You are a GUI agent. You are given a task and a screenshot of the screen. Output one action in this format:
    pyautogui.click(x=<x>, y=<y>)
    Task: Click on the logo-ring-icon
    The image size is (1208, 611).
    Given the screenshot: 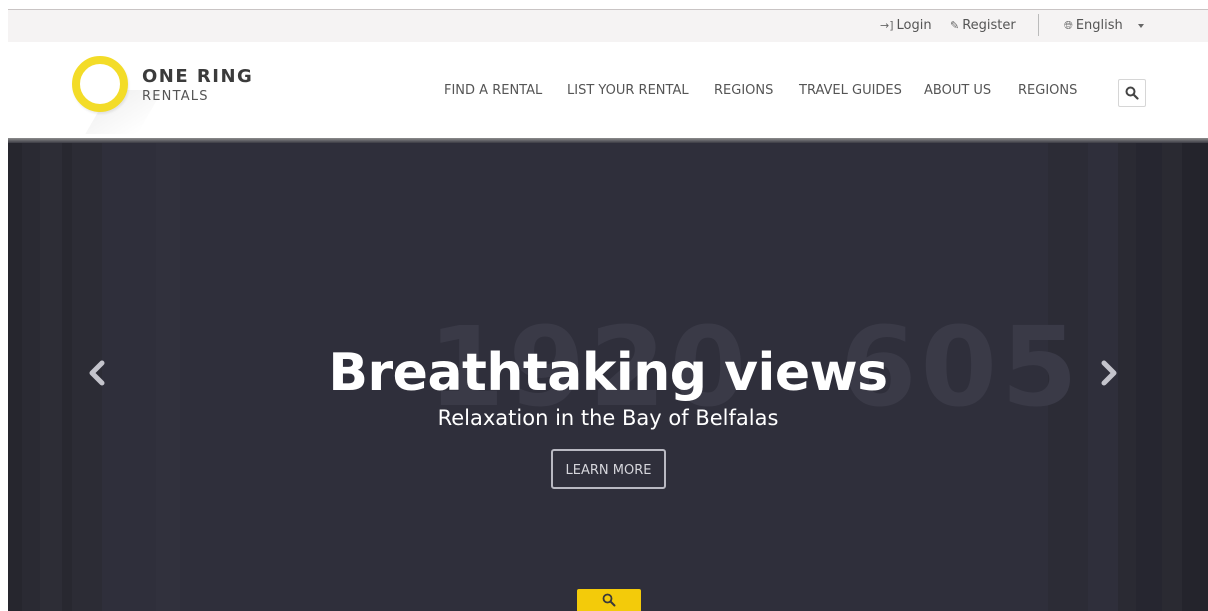 What is the action you would take?
    pyautogui.click(x=100, y=84)
    